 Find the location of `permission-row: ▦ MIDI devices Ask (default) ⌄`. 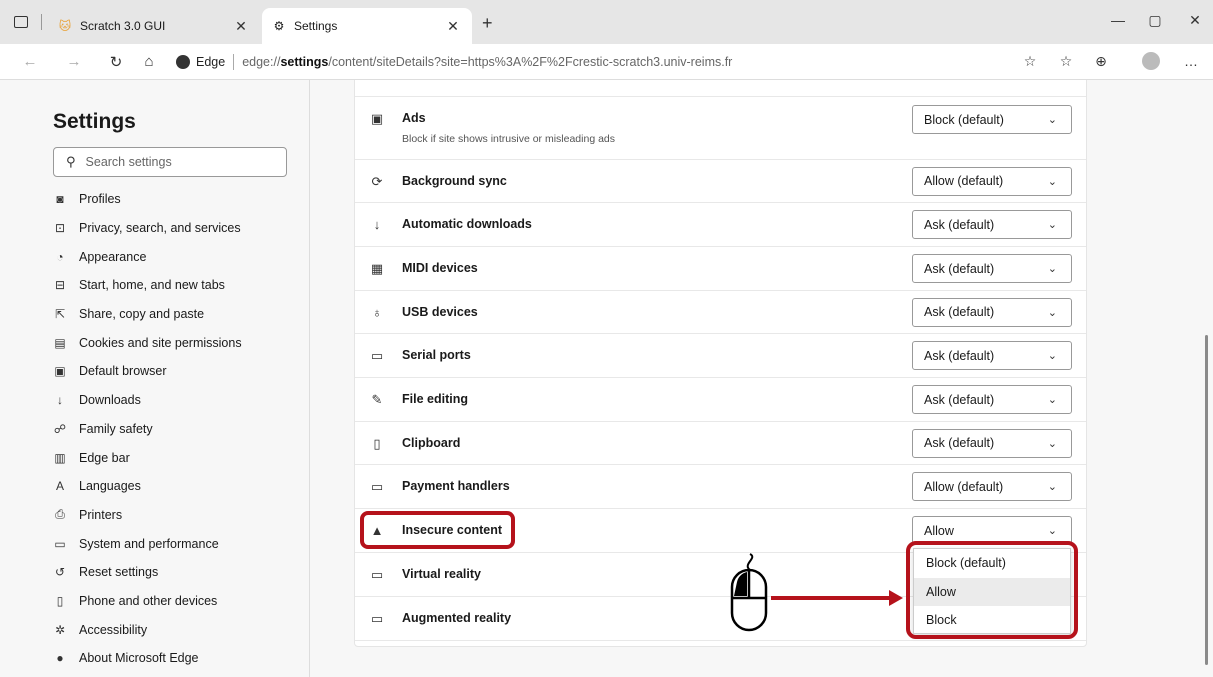

permission-row: ▦ MIDI devices Ask (default) ⌄ is located at coordinates (720, 269).